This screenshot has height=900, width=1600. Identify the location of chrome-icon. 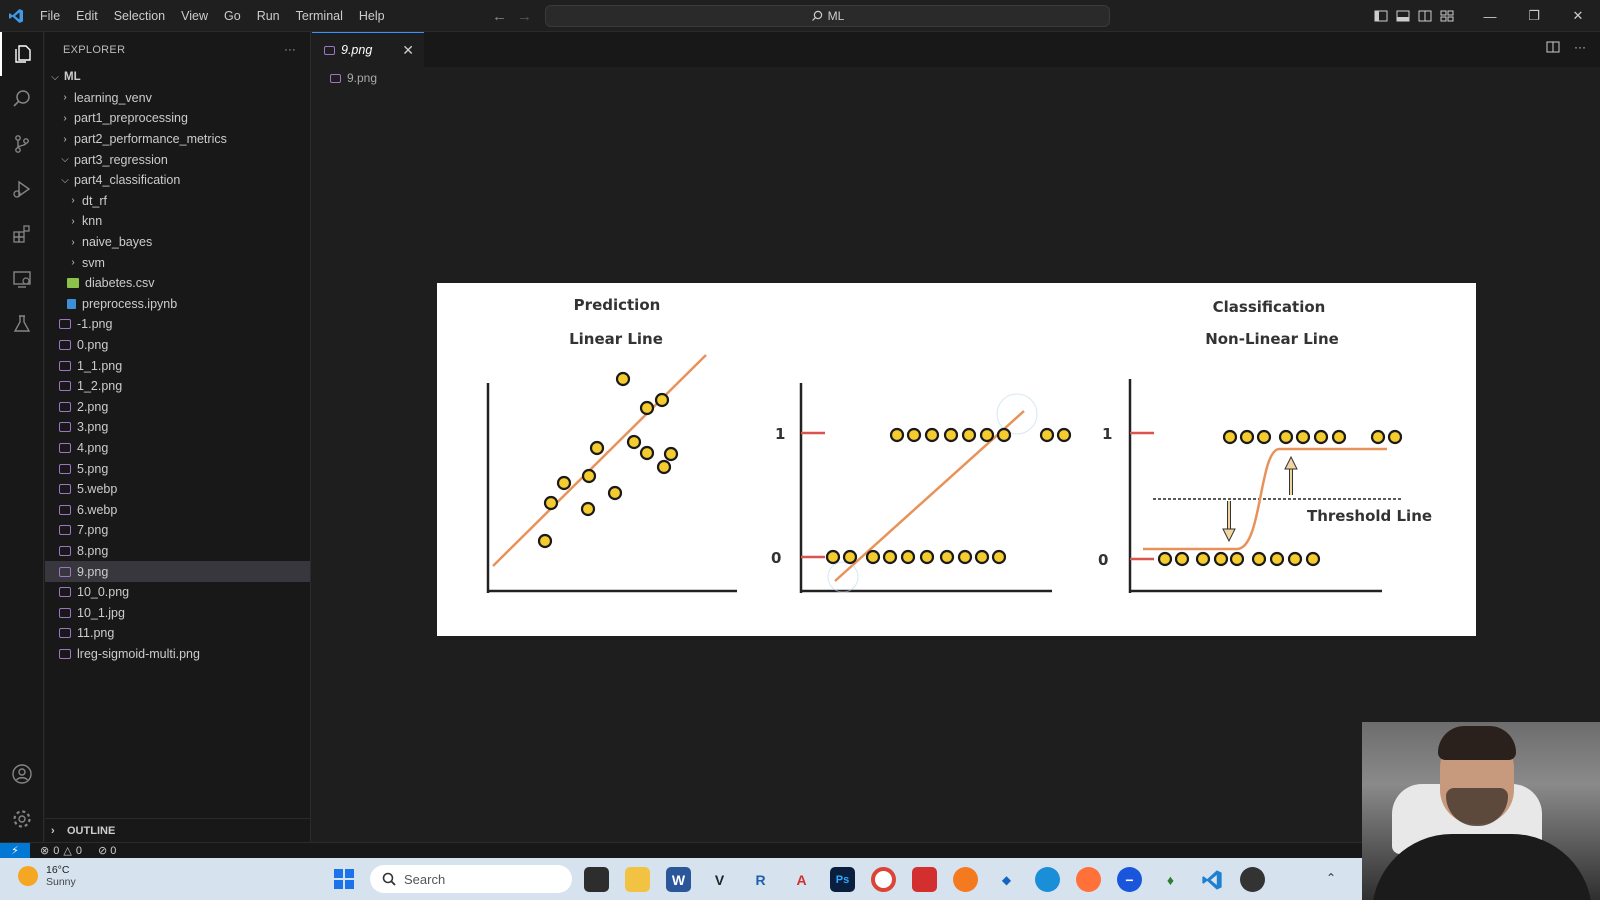
(883, 879).